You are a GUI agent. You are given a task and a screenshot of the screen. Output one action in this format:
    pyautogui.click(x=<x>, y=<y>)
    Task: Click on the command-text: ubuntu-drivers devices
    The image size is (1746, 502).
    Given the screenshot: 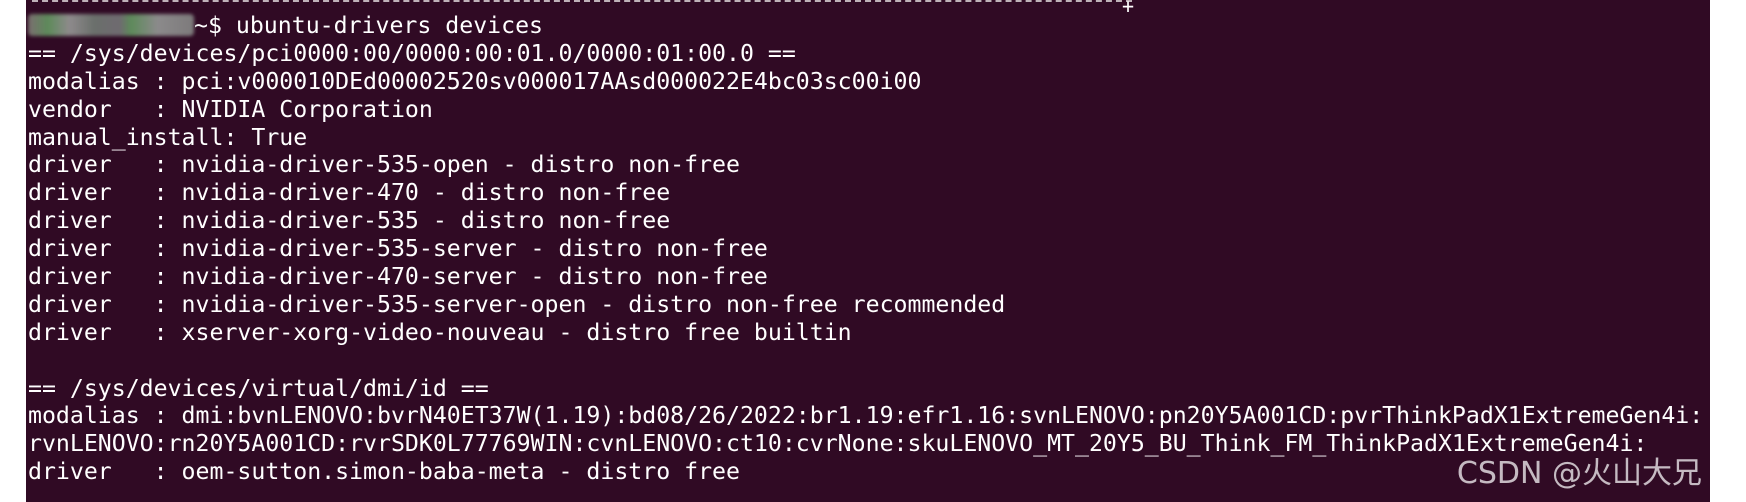 What is the action you would take?
    pyautogui.click(x=389, y=25)
    